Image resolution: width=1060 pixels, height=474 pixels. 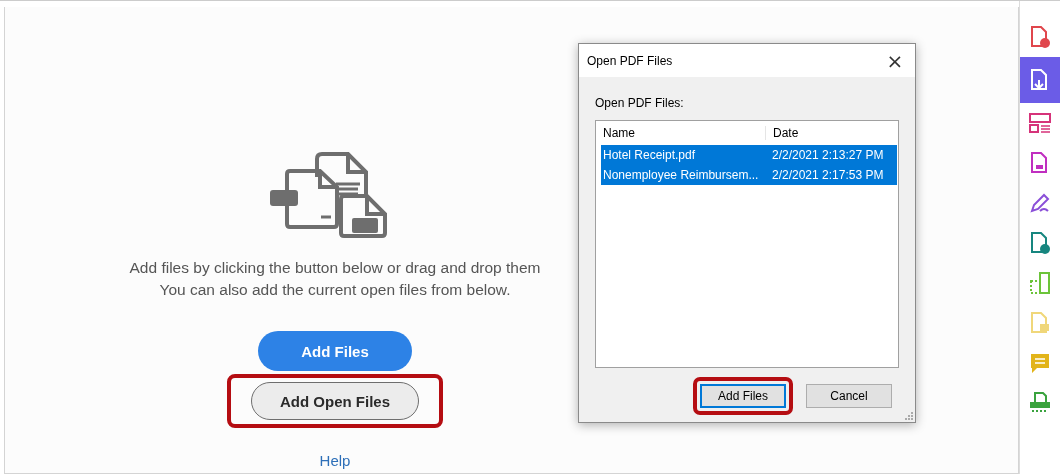 What do you see at coordinates (849, 396) in the screenshot?
I see `dialog-button: Cancel` at bounding box center [849, 396].